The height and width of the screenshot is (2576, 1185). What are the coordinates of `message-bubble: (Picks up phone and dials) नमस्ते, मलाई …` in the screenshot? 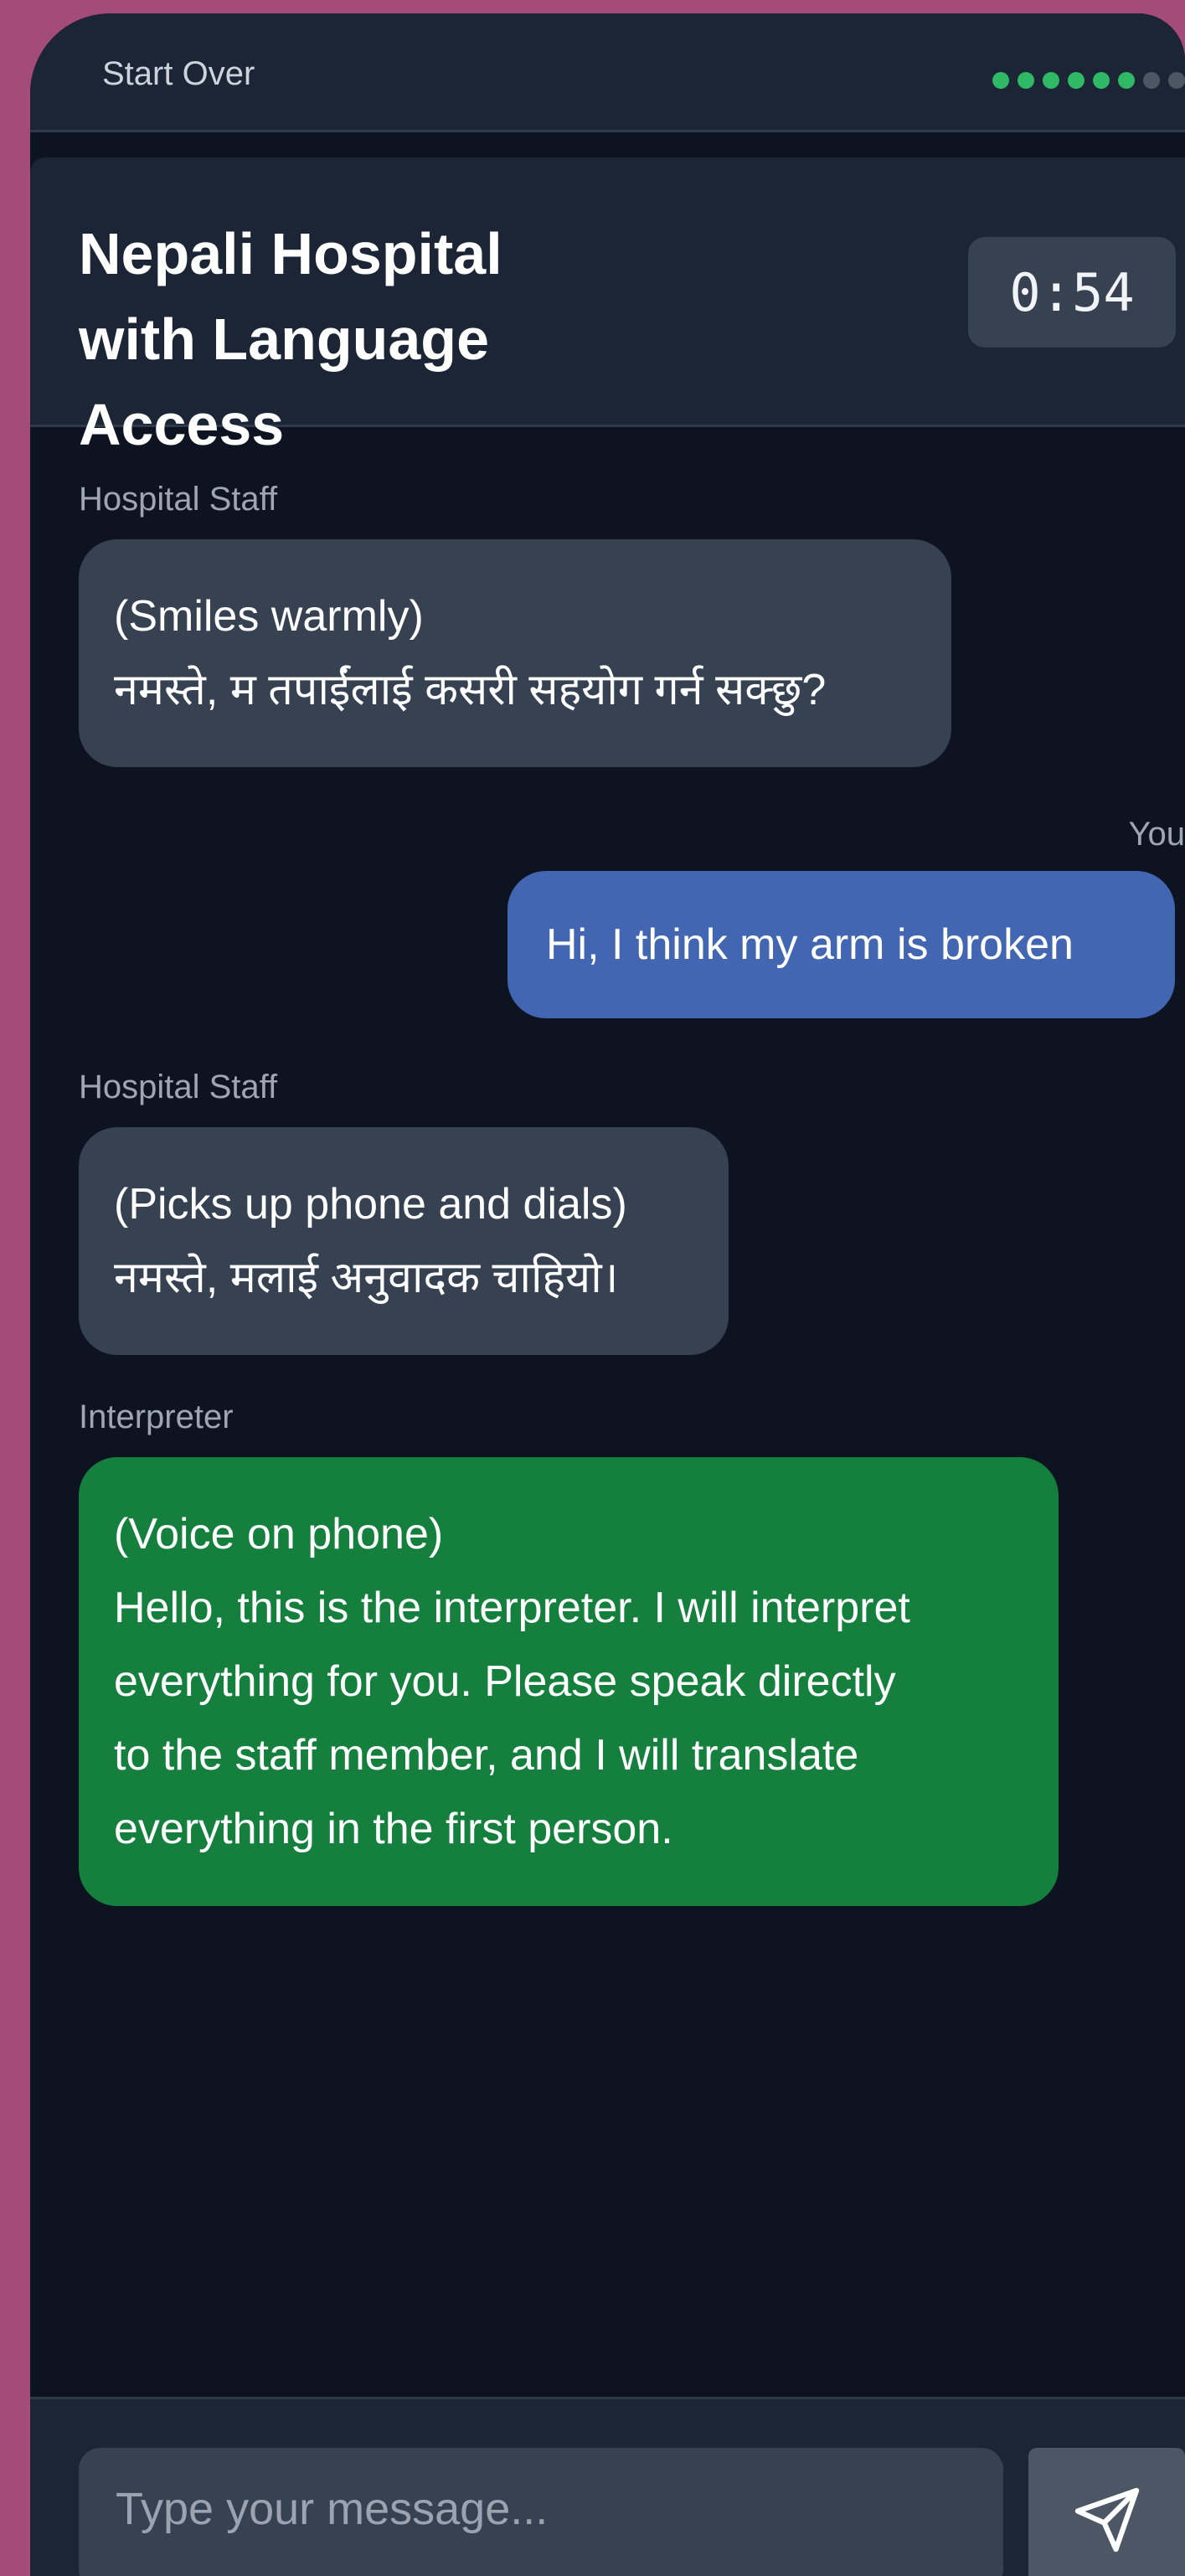 It's located at (404, 1241).